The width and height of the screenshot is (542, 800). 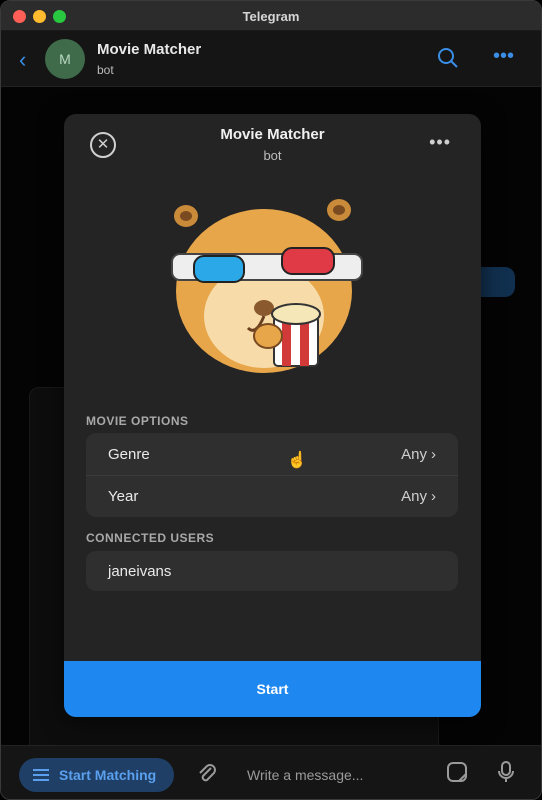 What do you see at coordinates (41, 775) in the screenshot?
I see `menu-icon` at bounding box center [41, 775].